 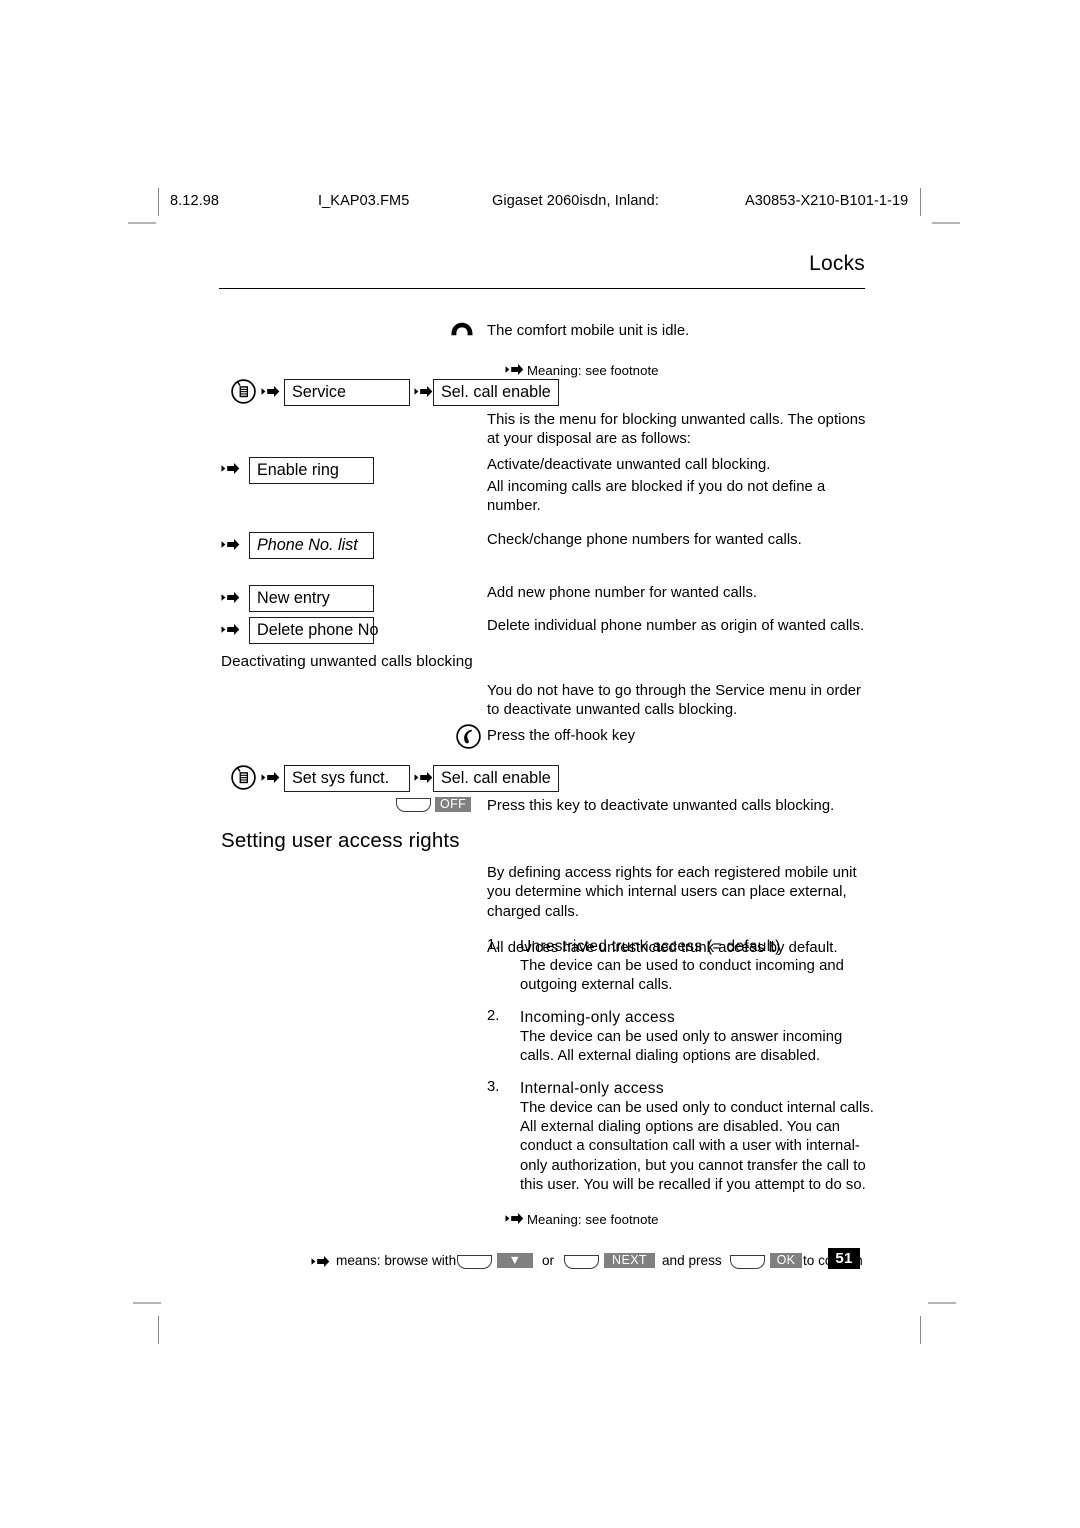 What do you see at coordinates (844, 1258) in the screenshot?
I see `page-number: 51` at bounding box center [844, 1258].